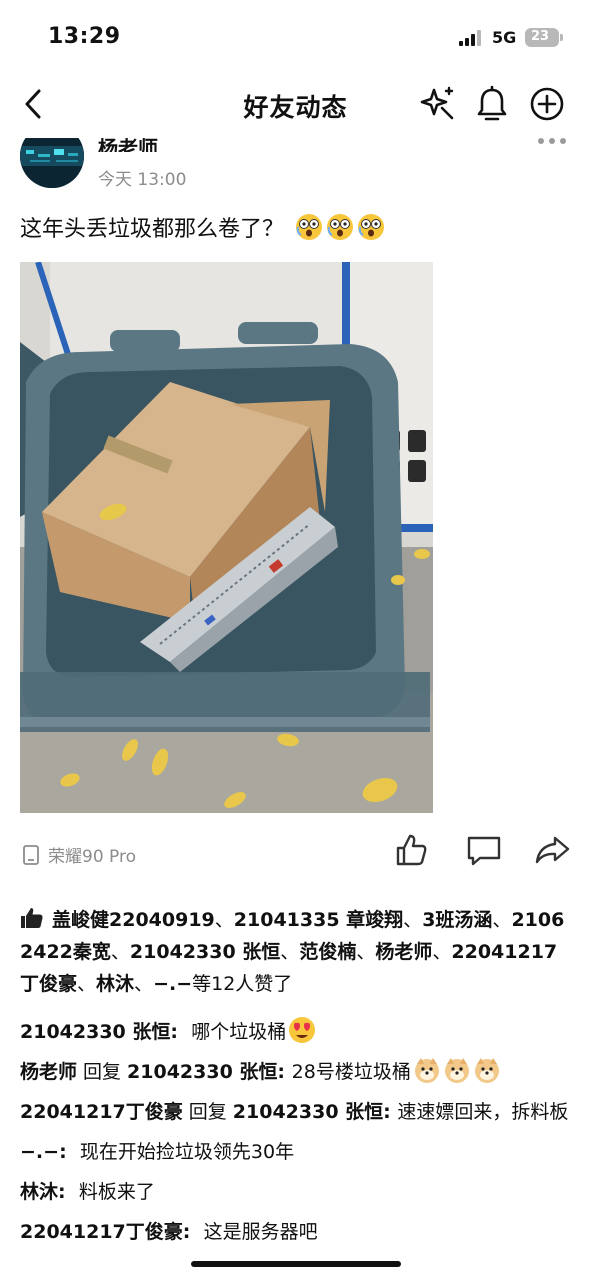 The image size is (591, 1280). What do you see at coordinates (327, 952) in the screenshot?
I see `like-name: 范俊楠` at bounding box center [327, 952].